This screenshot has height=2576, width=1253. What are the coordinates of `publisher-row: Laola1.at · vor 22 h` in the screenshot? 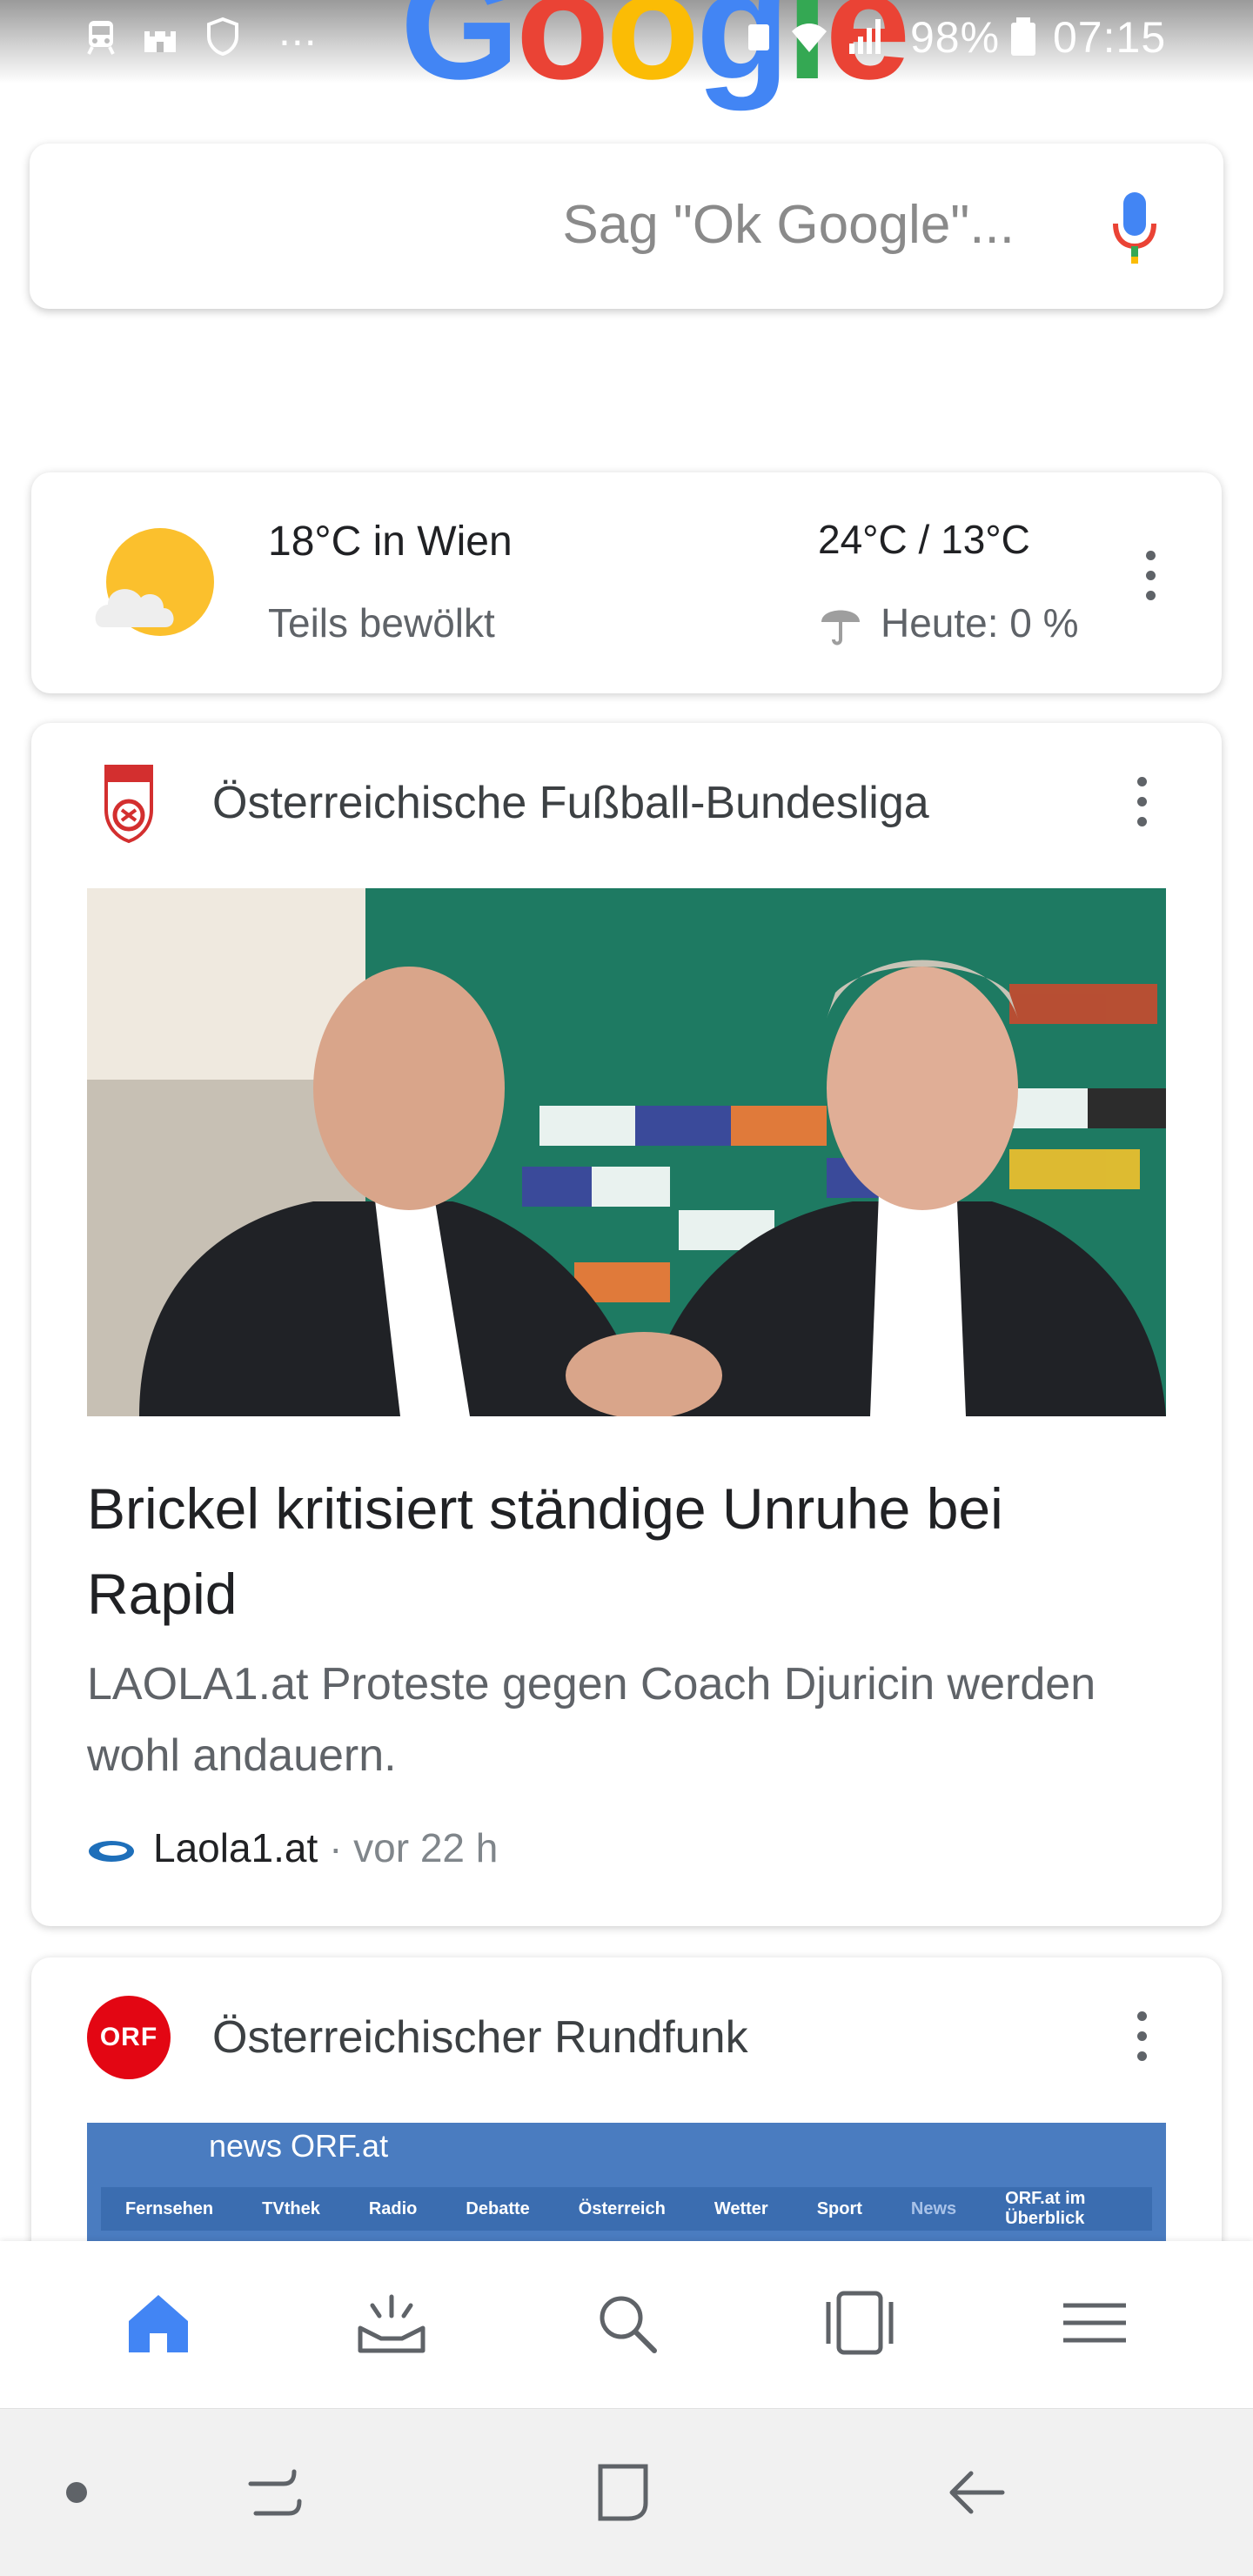 It's located at (292, 1847).